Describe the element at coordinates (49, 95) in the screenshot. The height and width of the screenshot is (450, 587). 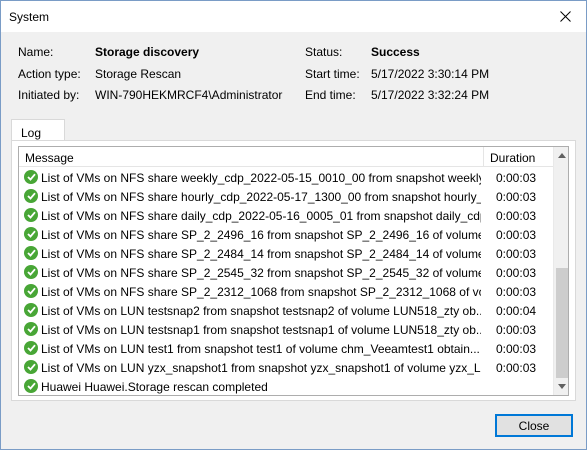
I see `initiated-by-label: Initiated by:` at that location.